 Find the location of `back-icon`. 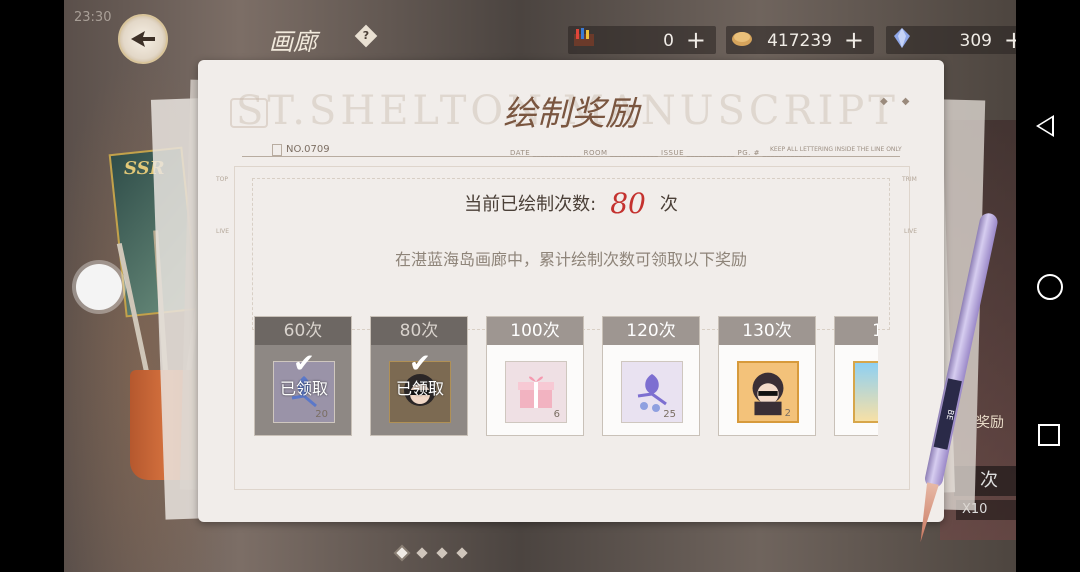

back-icon is located at coordinates (1045, 126).